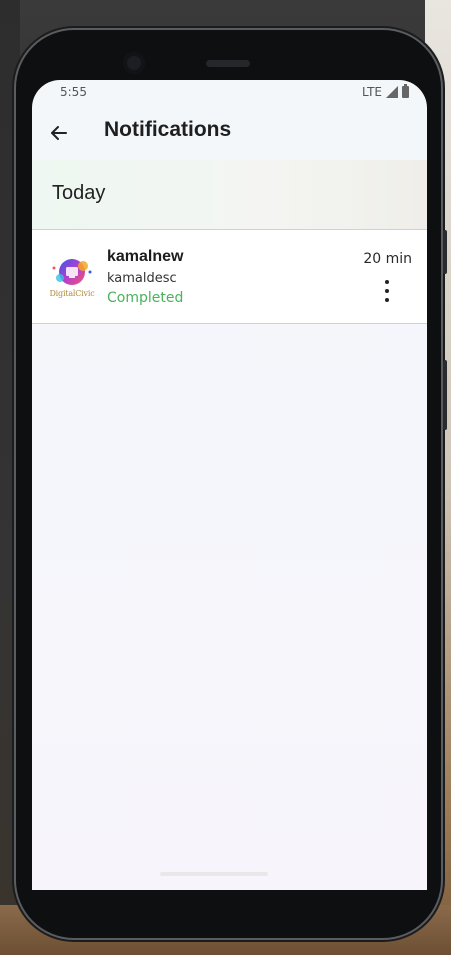  What do you see at coordinates (72, 293) in the screenshot?
I see `logo-caption: DigitalCivic` at bounding box center [72, 293].